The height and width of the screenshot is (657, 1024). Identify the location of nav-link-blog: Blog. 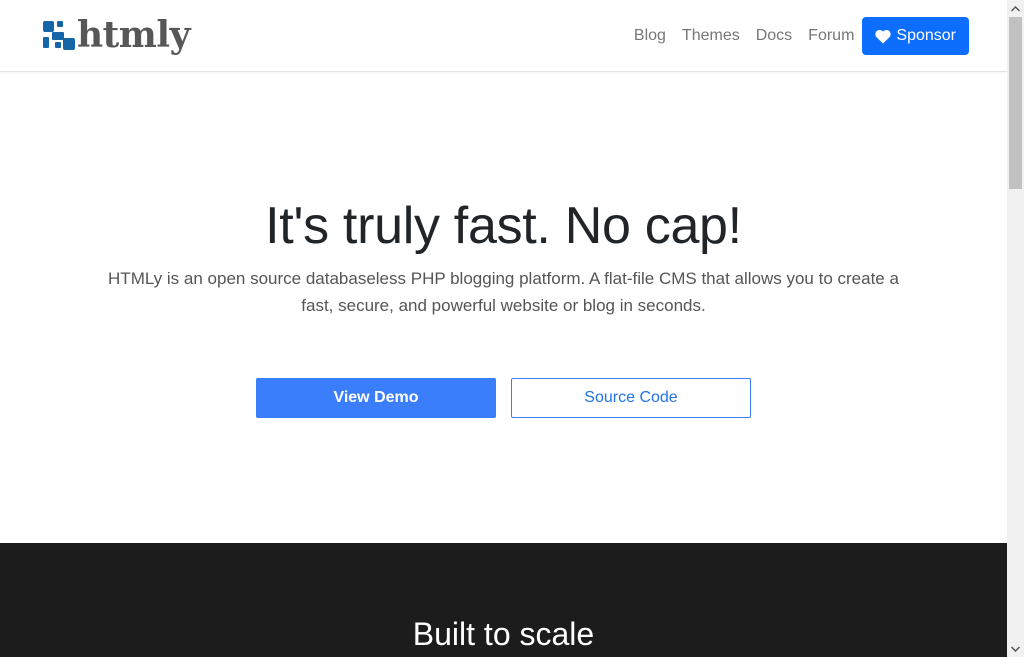
(650, 36).